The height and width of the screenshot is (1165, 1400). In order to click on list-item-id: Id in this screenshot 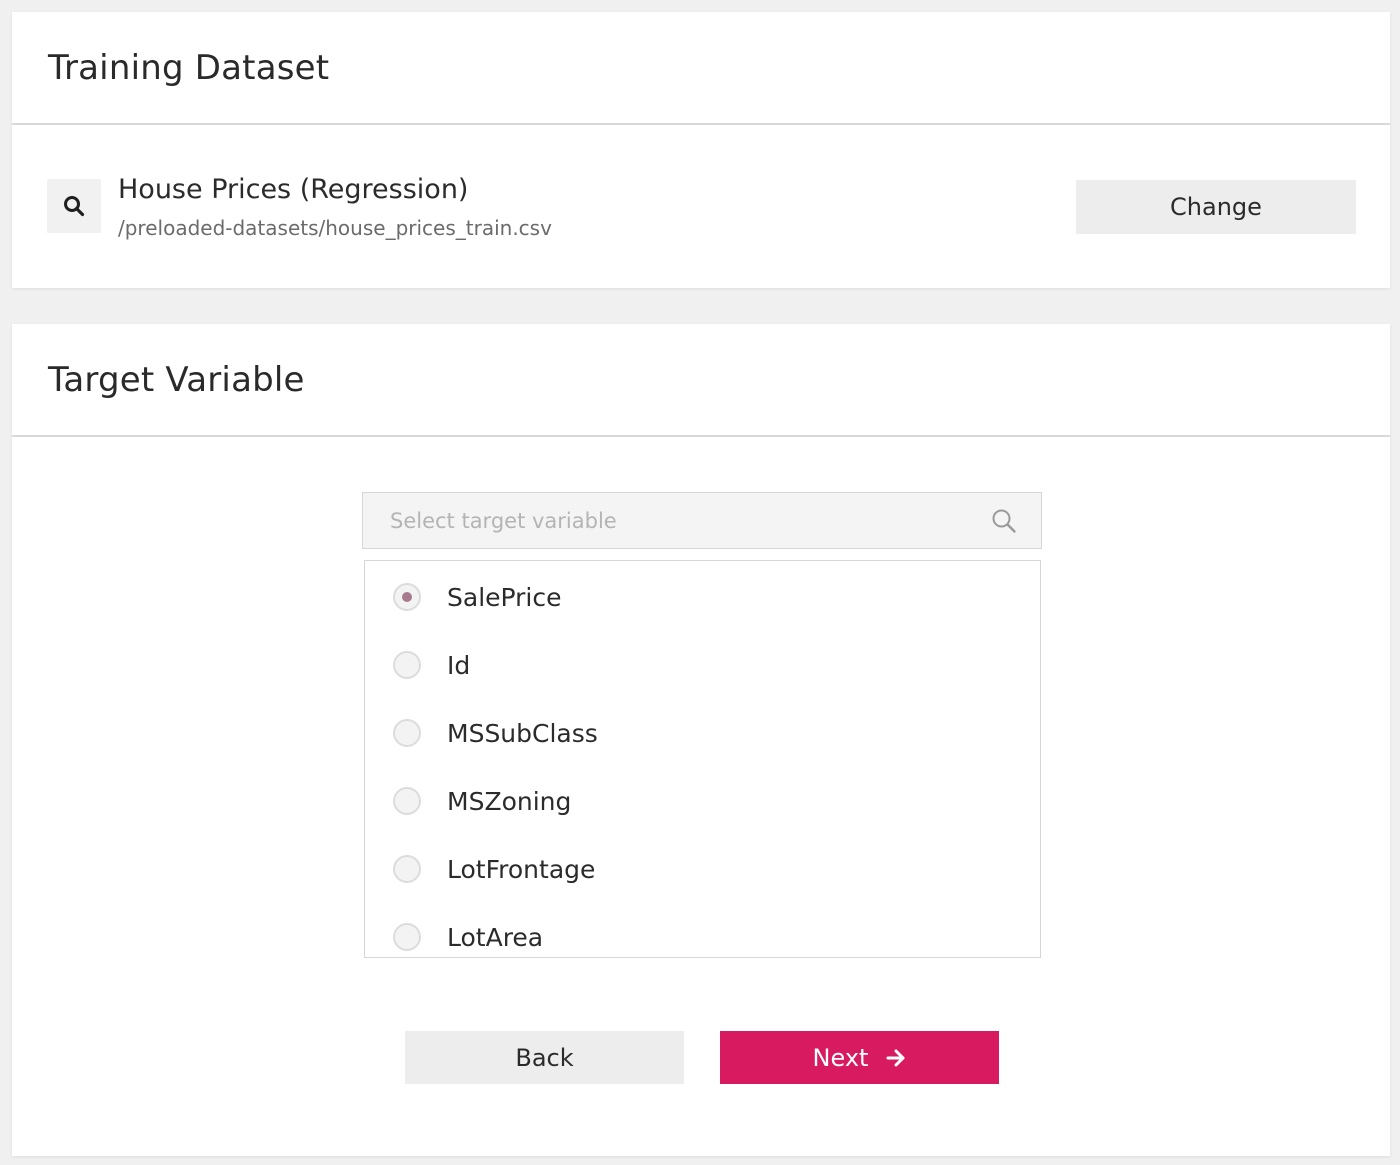, I will do `click(702, 665)`.